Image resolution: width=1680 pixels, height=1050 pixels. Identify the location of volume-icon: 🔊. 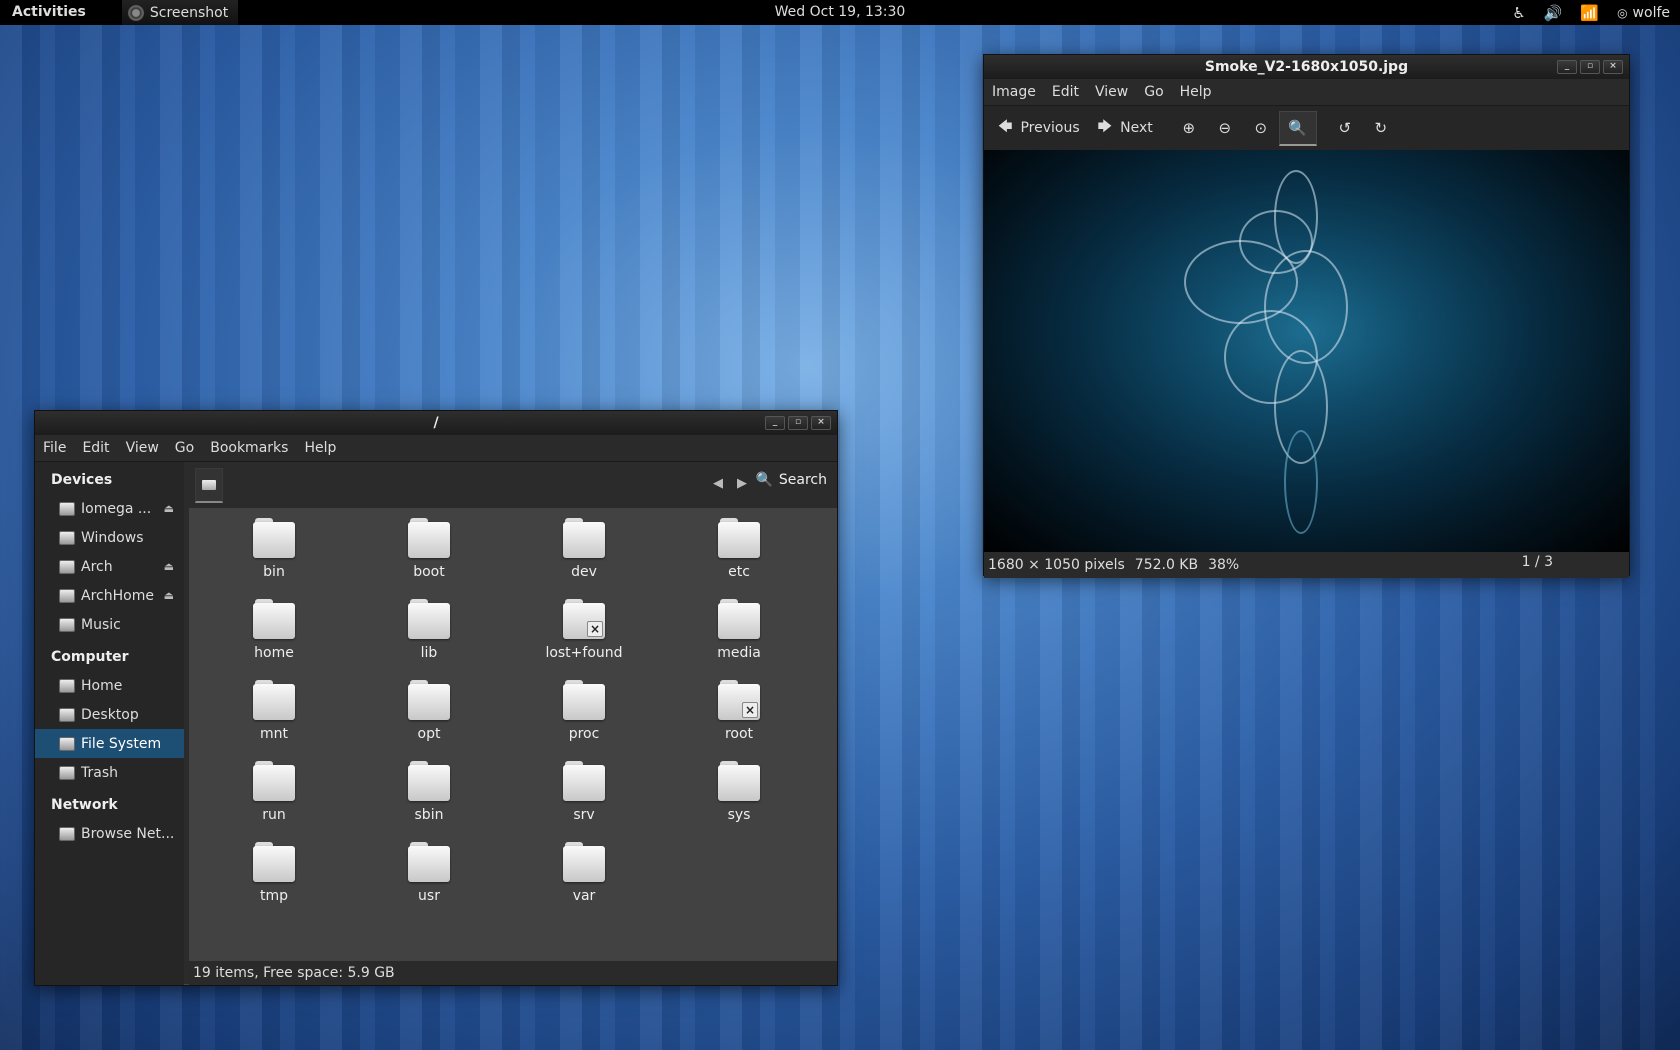
(1553, 13).